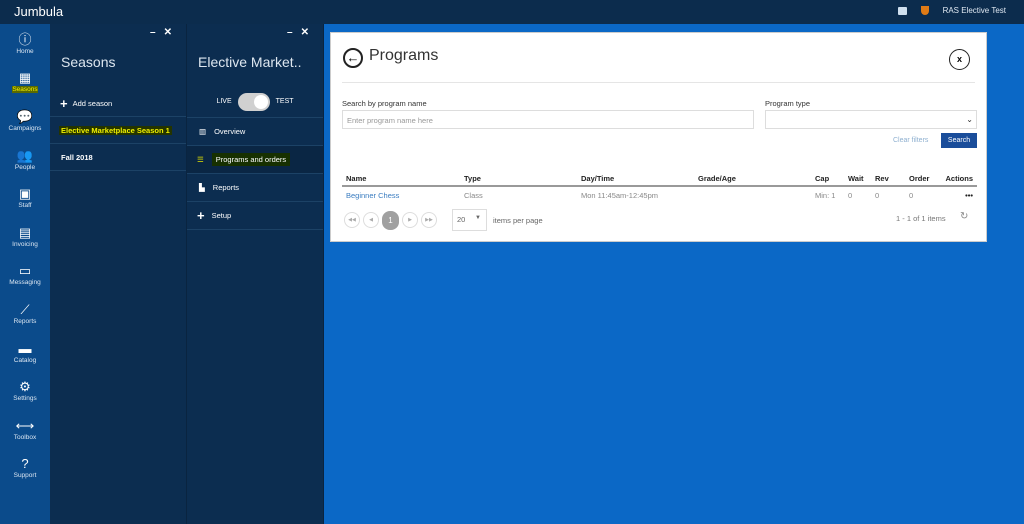 This screenshot has height=524, width=1024. Describe the element at coordinates (25, 232) in the screenshot. I see `invoicing-icon: ▤` at that location.